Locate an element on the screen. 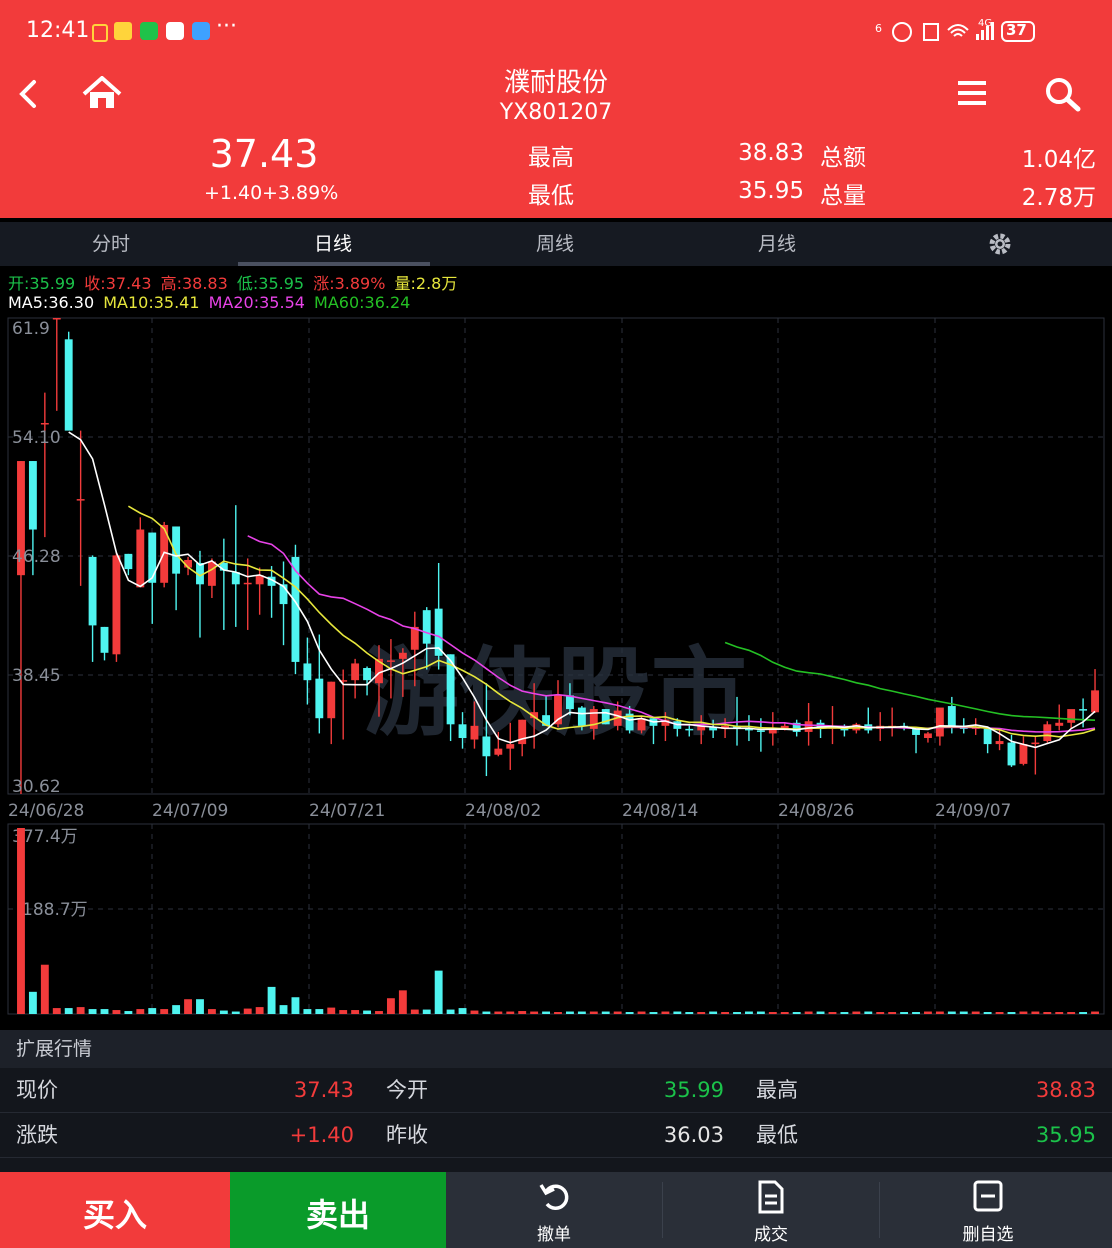 The height and width of the screenshot is (1248, 1112). tab-daily: 日线 is located at coordinates (333, 244).